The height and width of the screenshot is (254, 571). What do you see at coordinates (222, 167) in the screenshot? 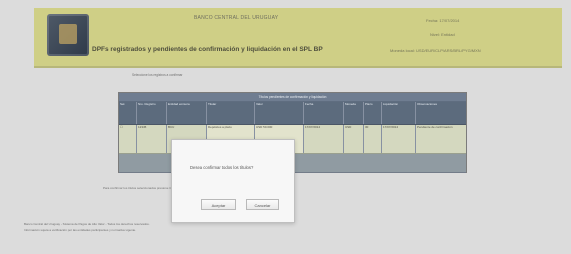
I see `dialog-message: Desea confirmar todos los títulos?` at bounding box center [222, 167].